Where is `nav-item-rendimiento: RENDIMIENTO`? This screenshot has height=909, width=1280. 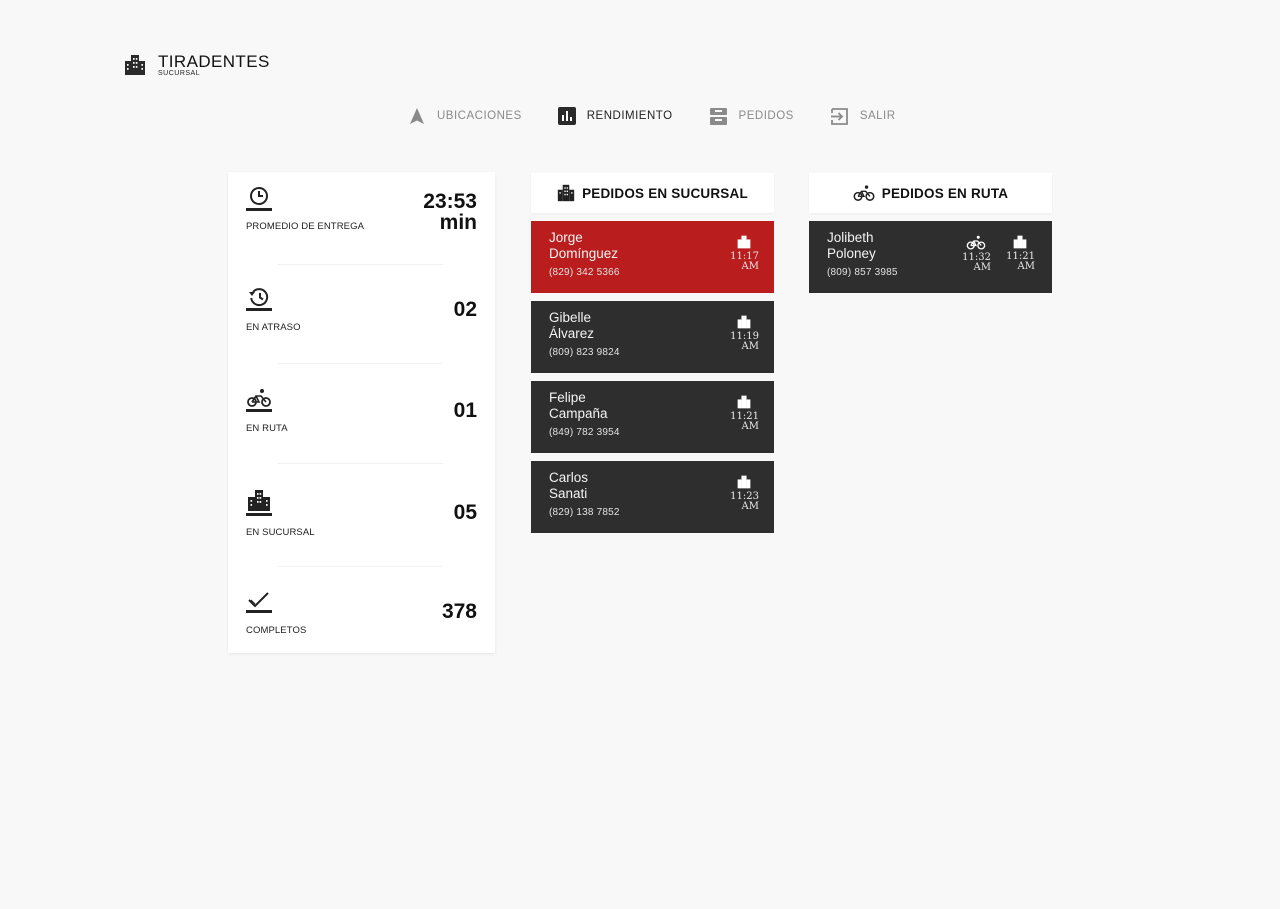 nav-item-rendimiento: RENDIMIENTO is located at coordinates (615, 116).